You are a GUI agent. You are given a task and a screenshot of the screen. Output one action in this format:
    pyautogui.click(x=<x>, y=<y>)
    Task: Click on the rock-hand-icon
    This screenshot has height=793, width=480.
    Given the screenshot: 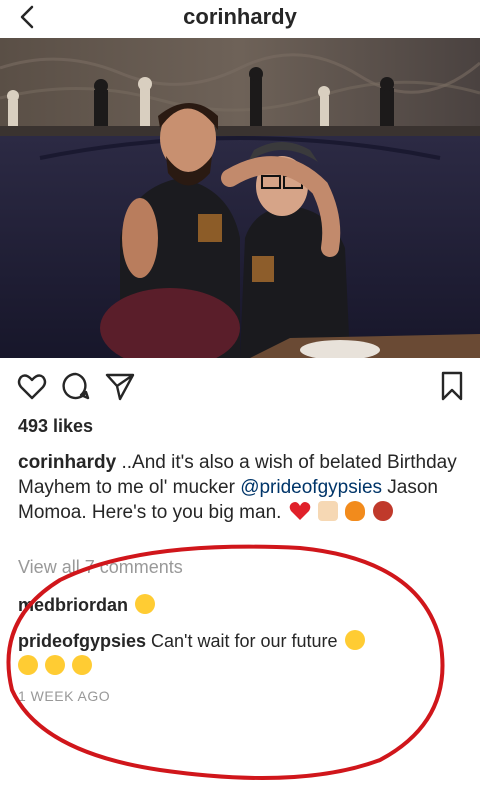 What is the action you would take?
    pyautogui.click(x=327, y=511)
    